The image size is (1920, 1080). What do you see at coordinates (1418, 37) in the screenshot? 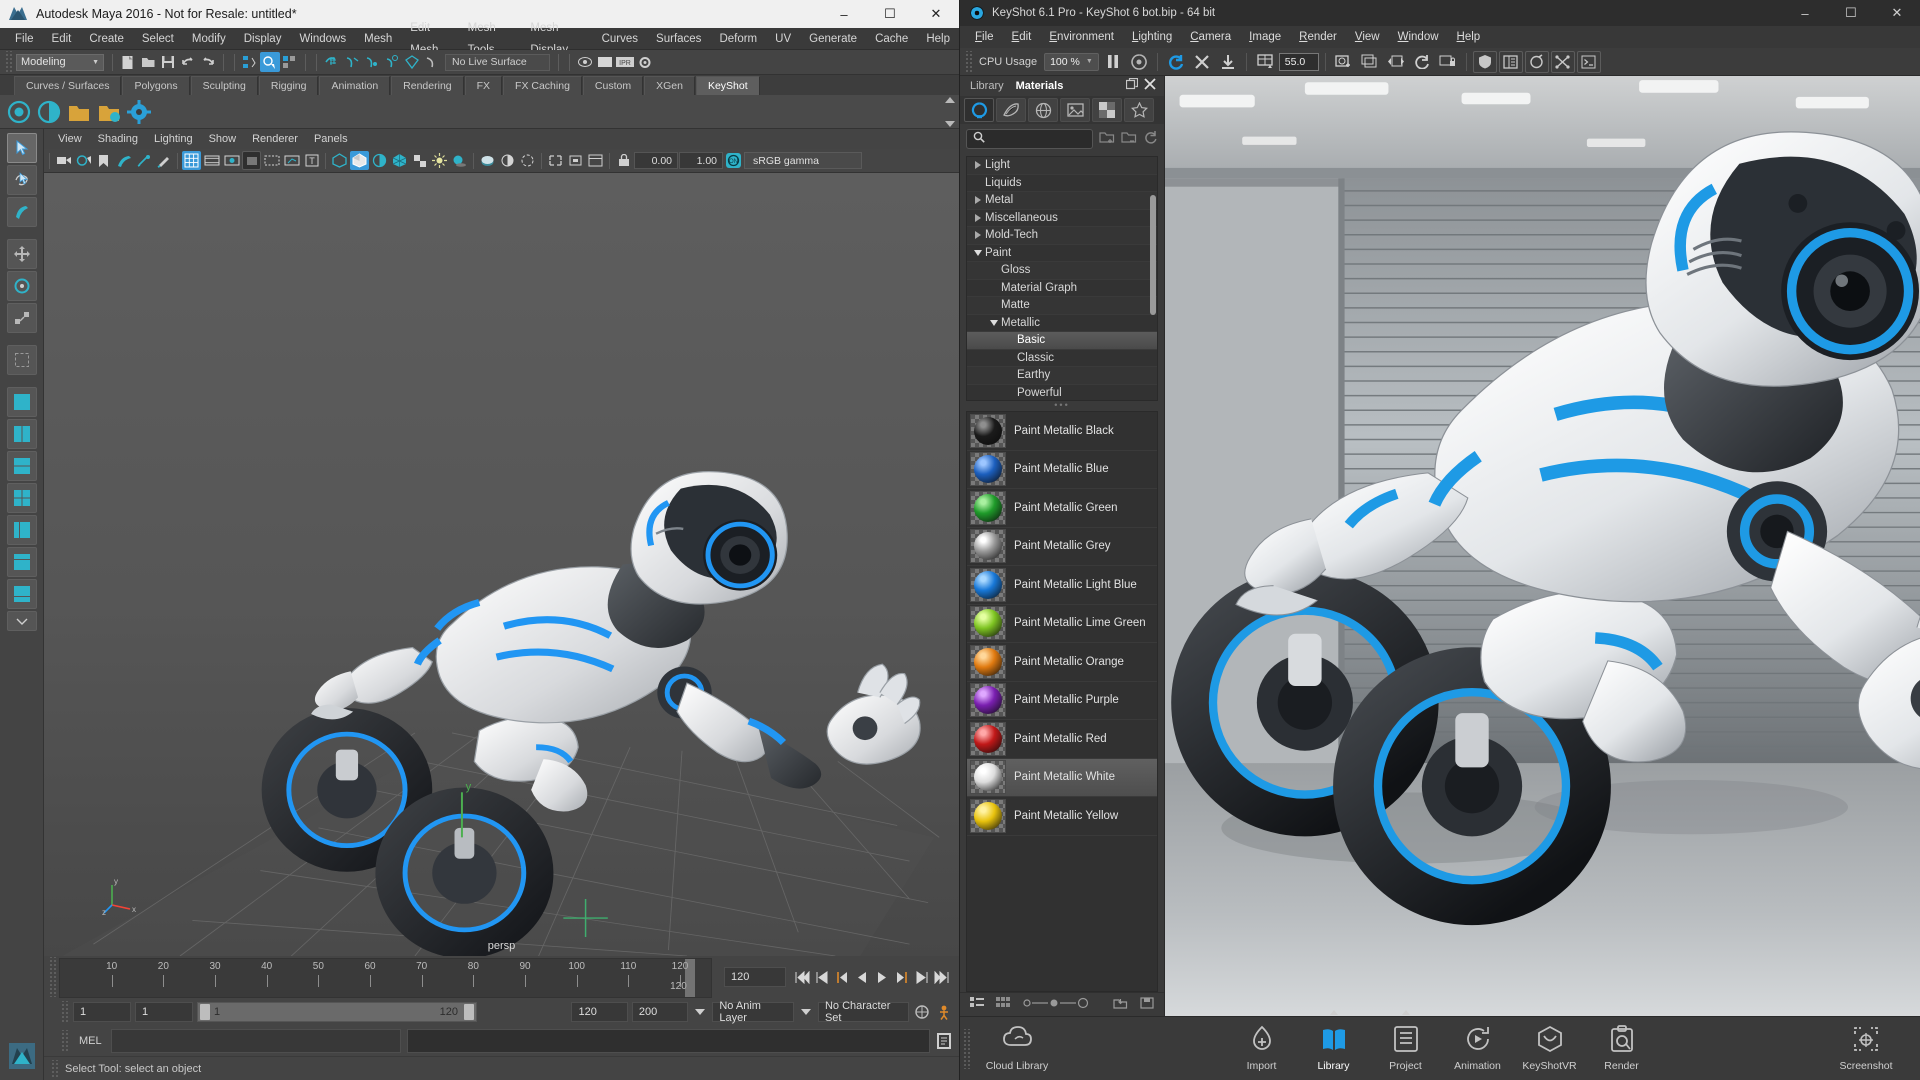
I see `keyshot-menu-window: Window` at bounding box center [1418, 37].